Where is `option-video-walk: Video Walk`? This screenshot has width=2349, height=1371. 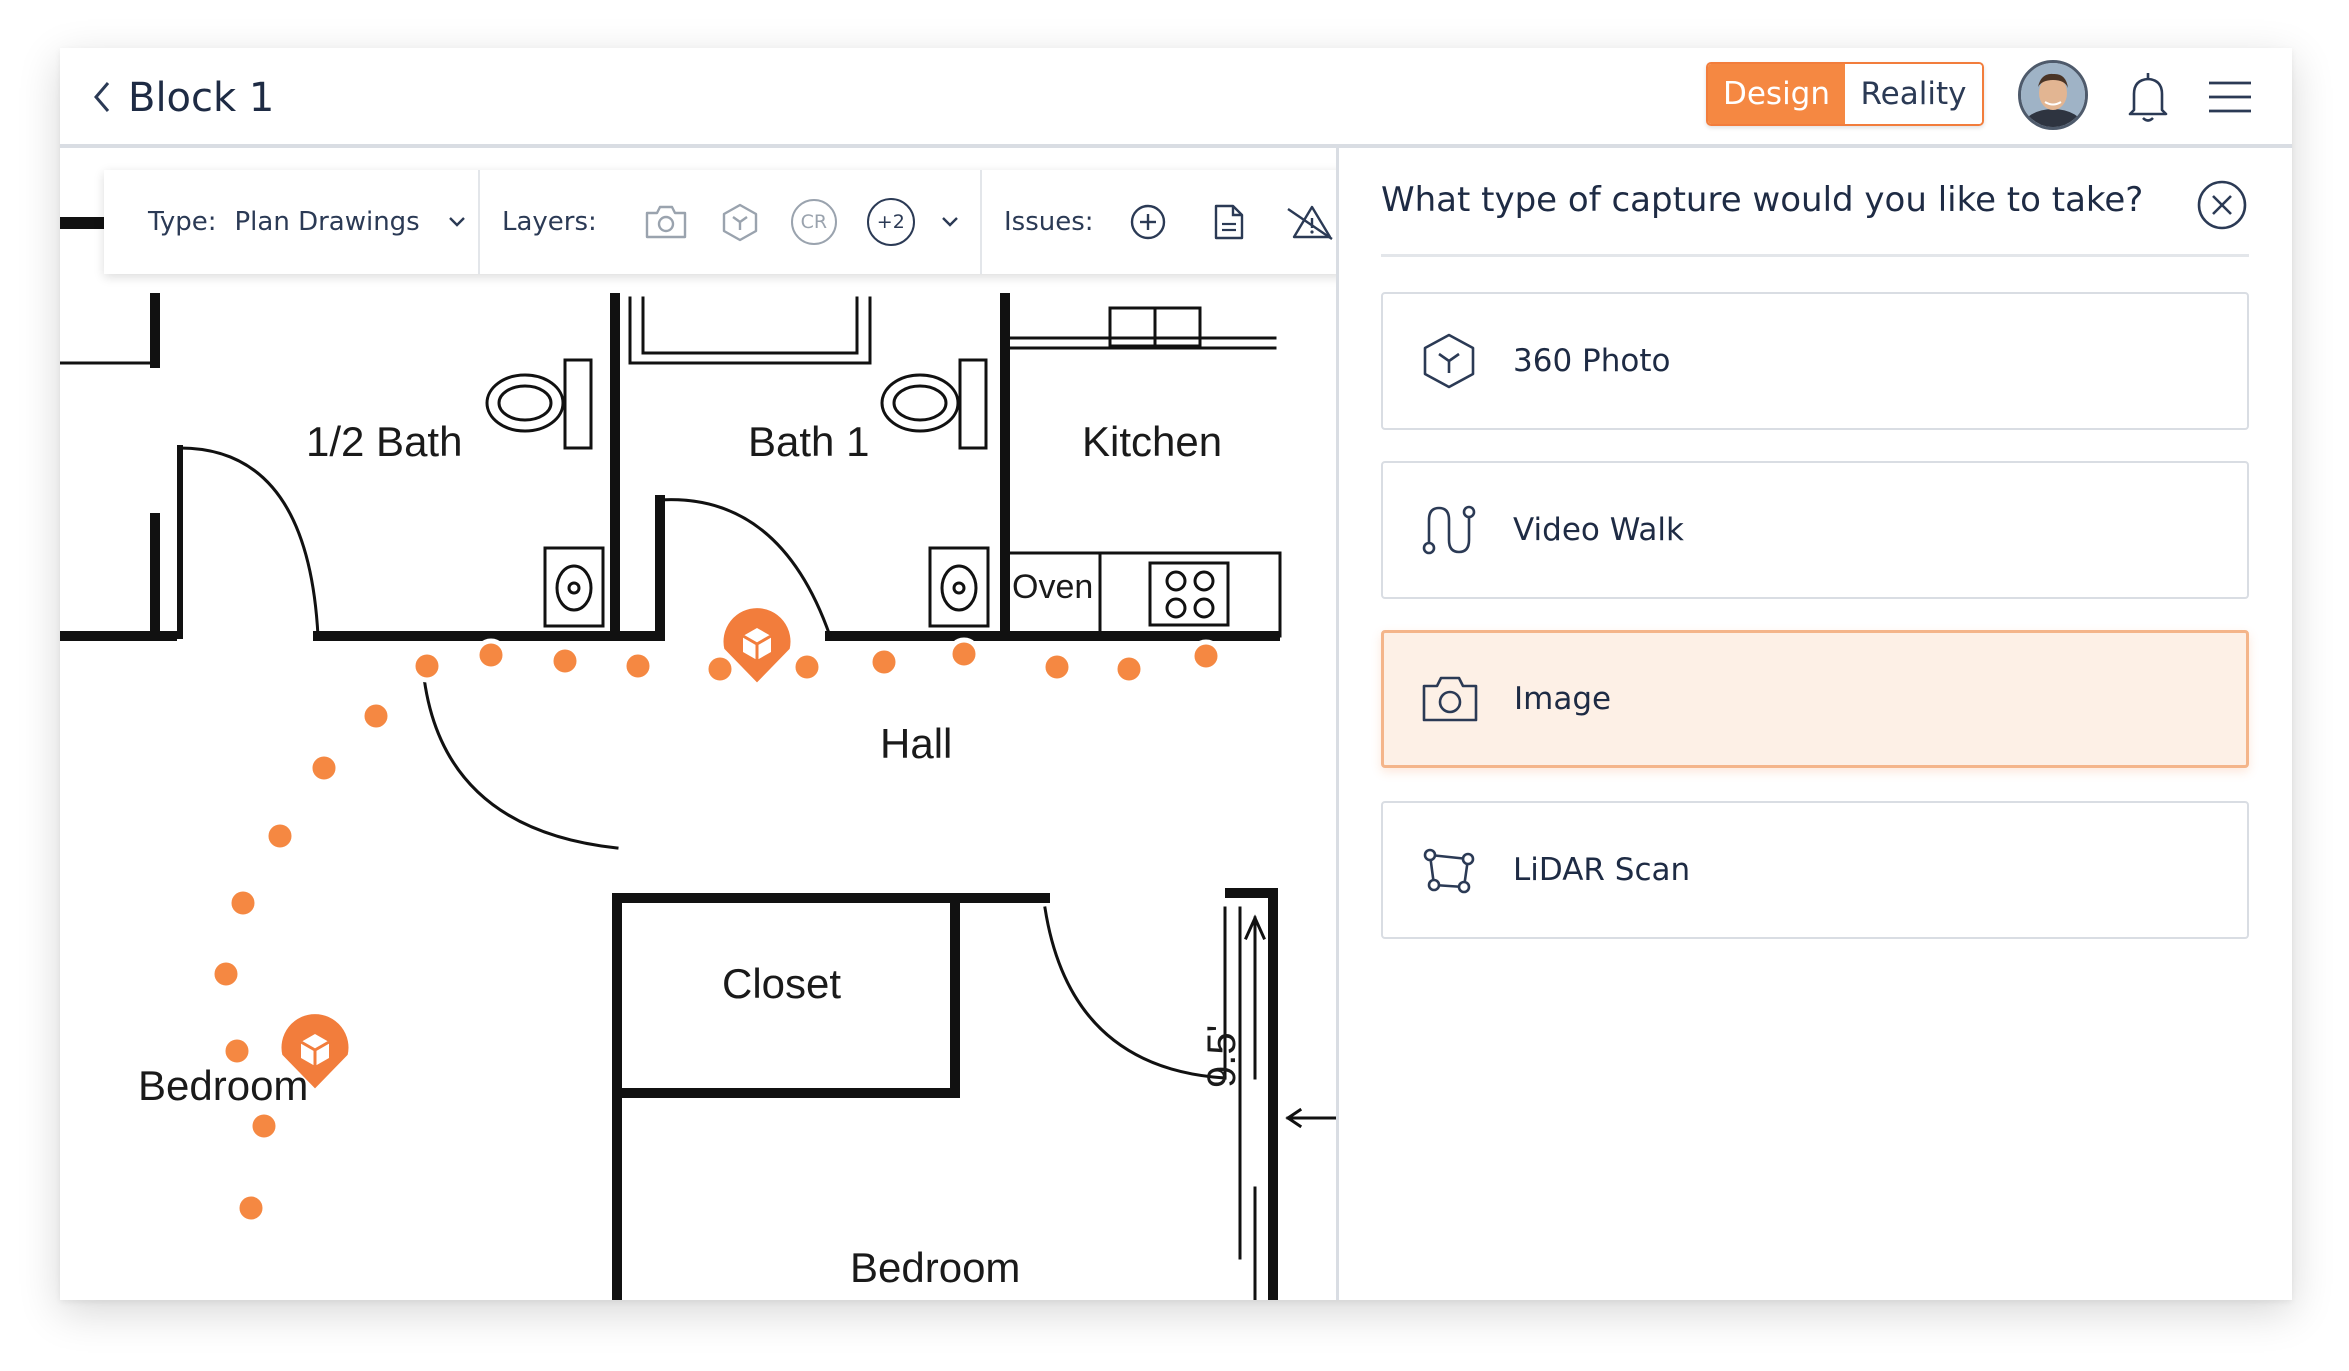
option-video-walk: Video Walk is located at coordinates (1815, 530).